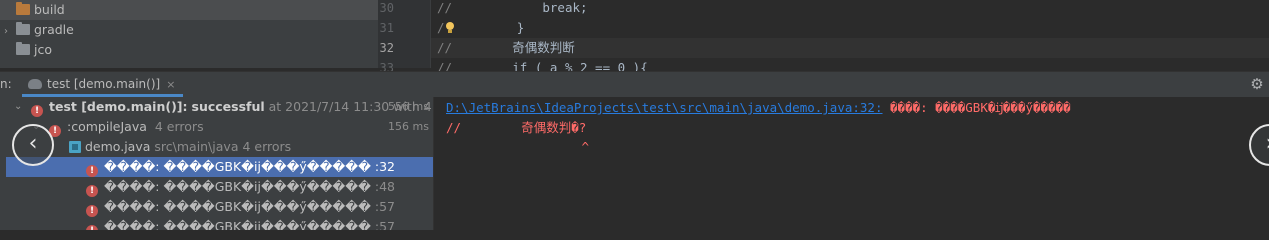  Describe the element at coordinates (517, 146) in the screenshot. I see `output-caret: ^` at that location.